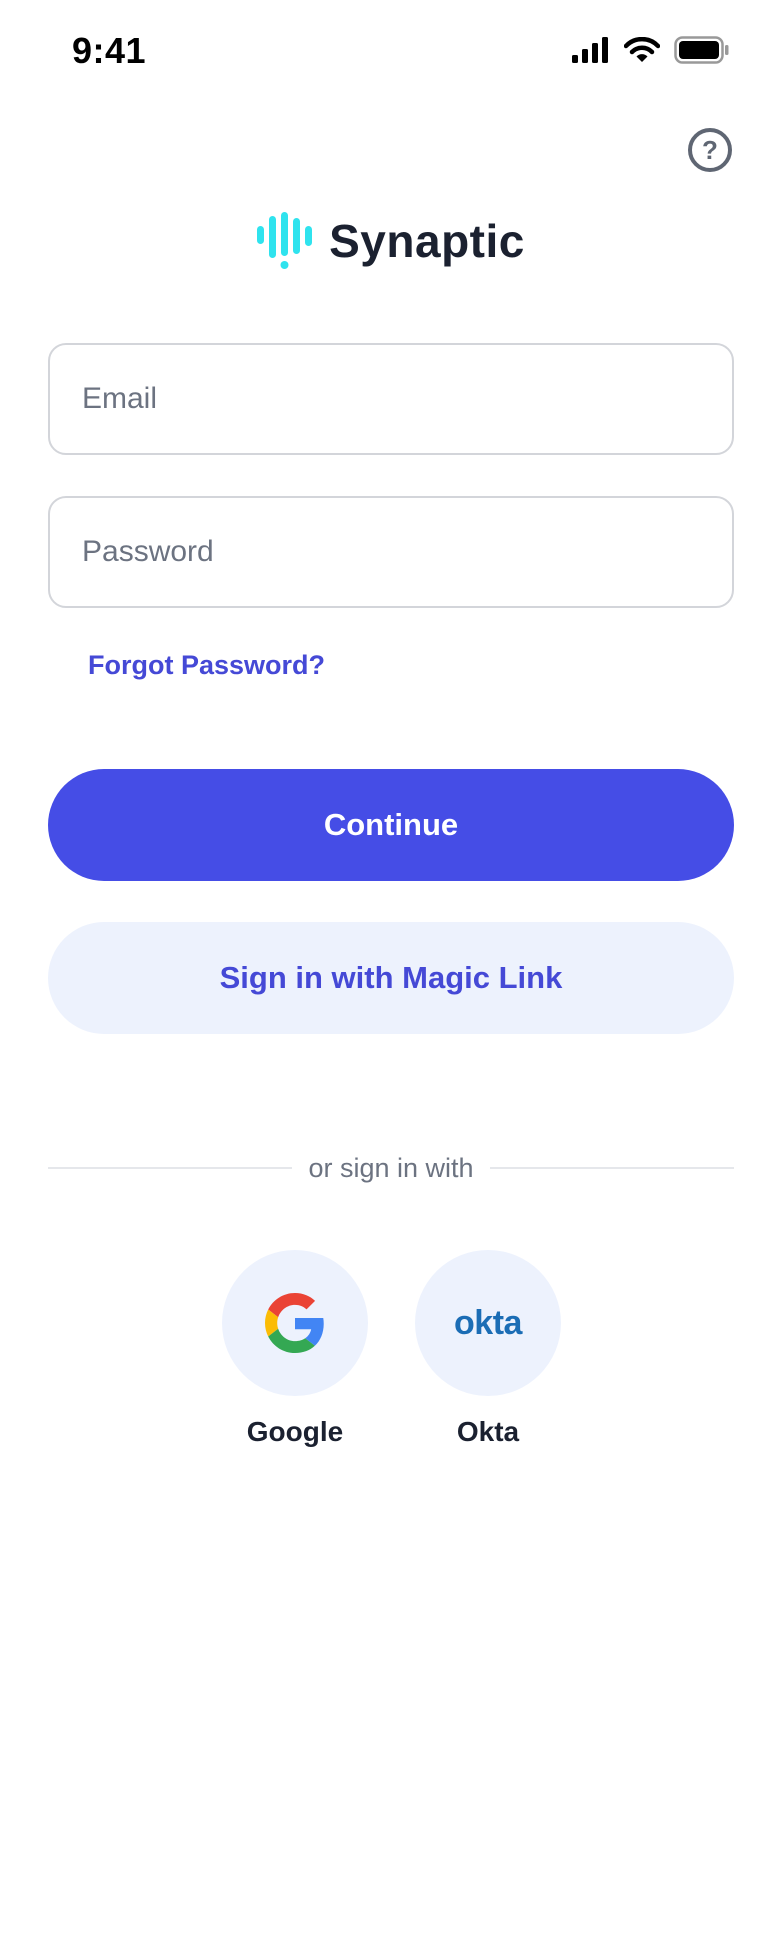 The image size is (780, 1940). I want to click on status-bar: 9:41, so click(390, 52).